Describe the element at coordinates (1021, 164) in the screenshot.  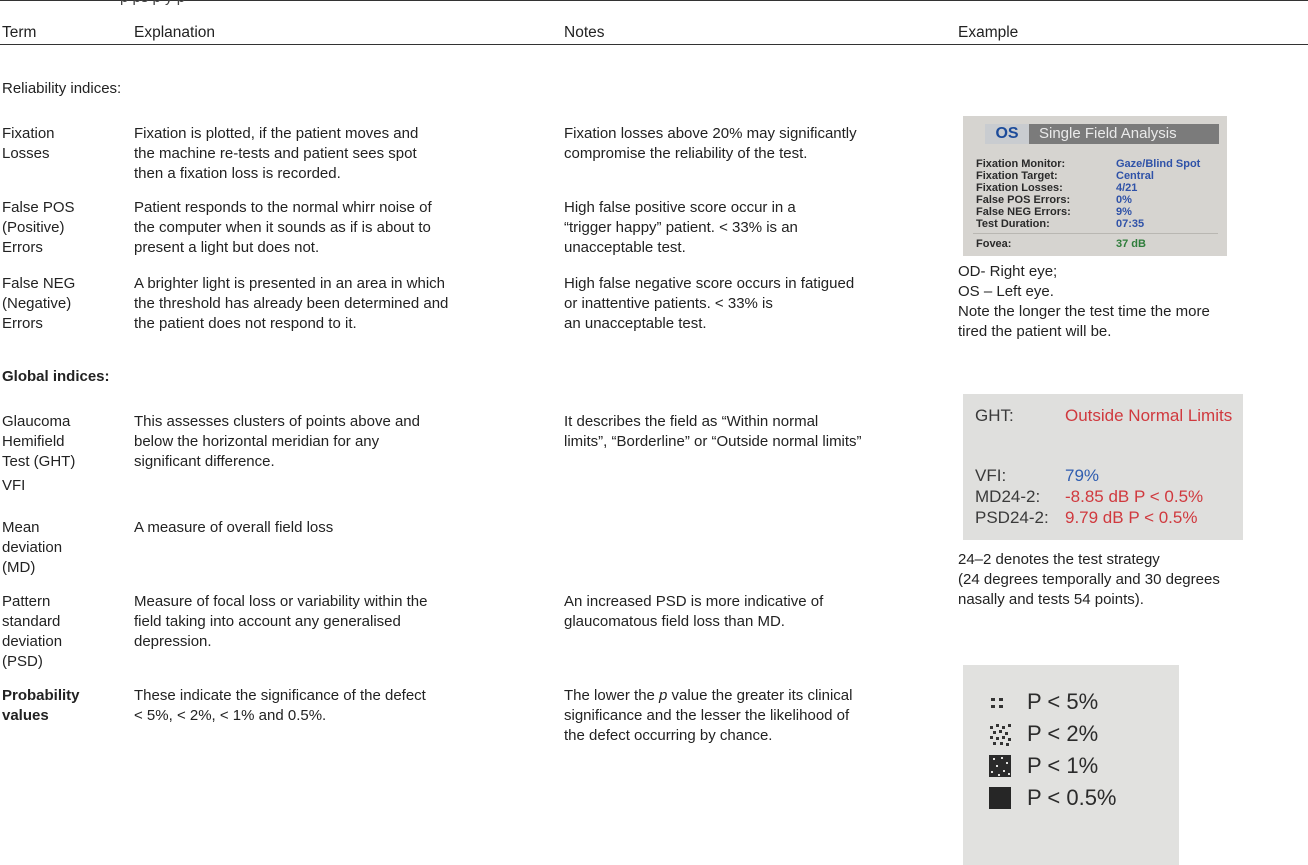
I see `photo1-label: Fixation Monitor:` at that location.